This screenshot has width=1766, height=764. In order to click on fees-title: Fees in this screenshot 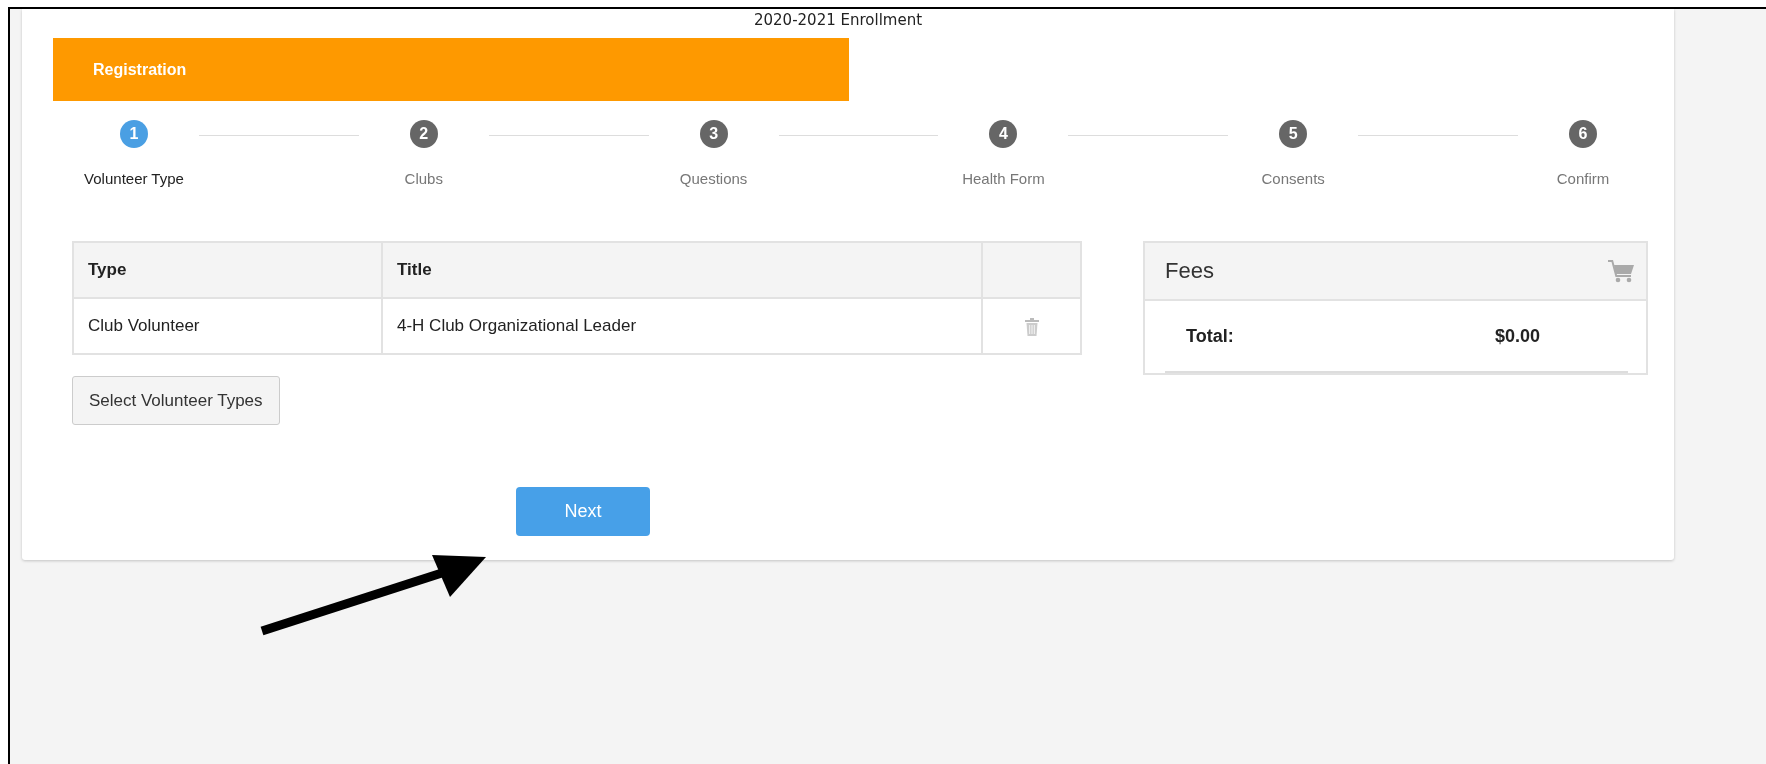, I will do `click(1189, 271)`.